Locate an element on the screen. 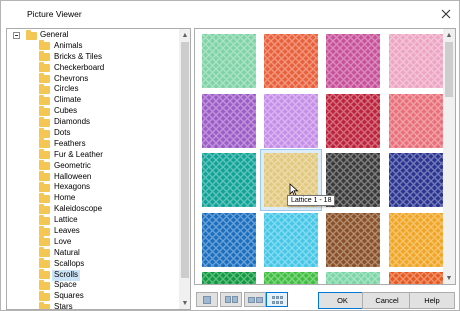 The image size is (460, 311). tree-item: Space is located at coordinates (93, 285).